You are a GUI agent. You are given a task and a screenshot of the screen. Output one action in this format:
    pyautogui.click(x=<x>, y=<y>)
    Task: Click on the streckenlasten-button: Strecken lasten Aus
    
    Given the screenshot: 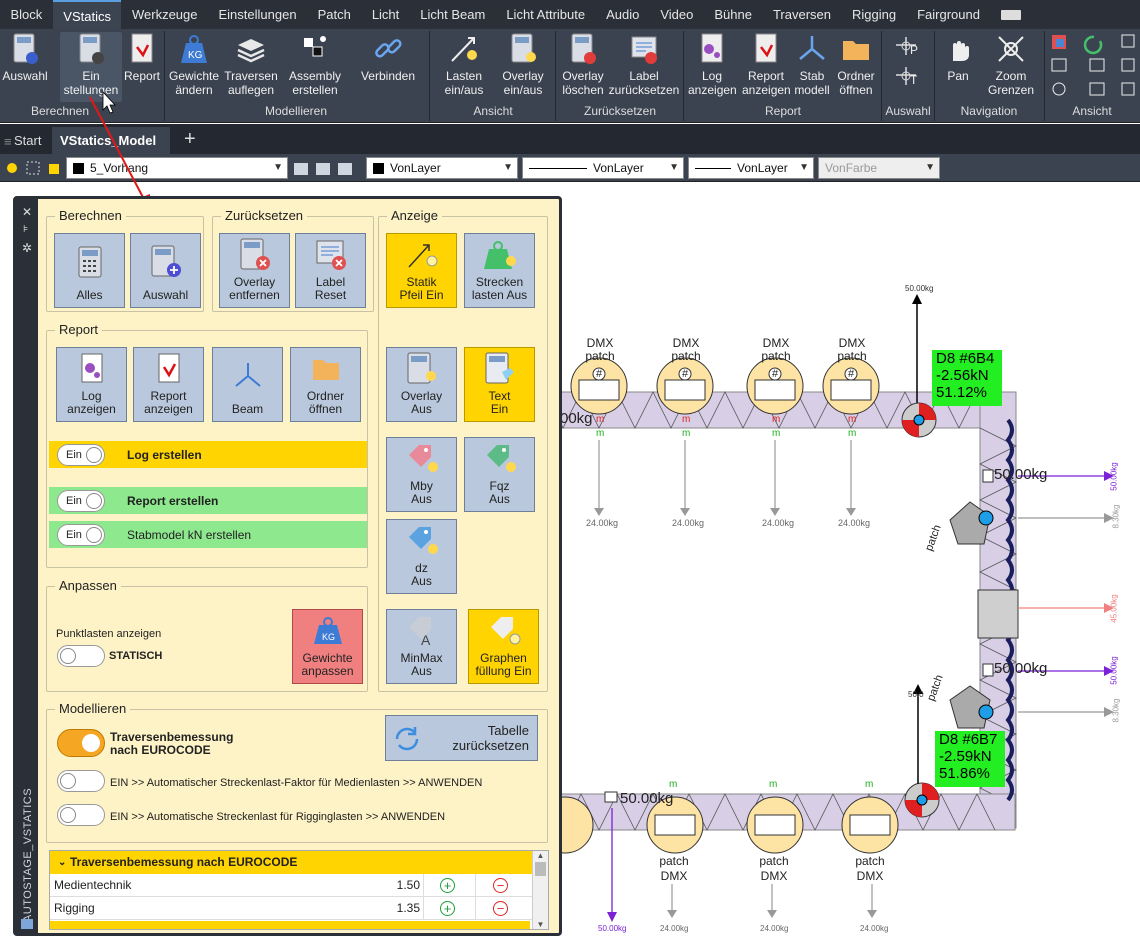 What is the action you would take?
    pyautogui.click(x=499, y=270)
    